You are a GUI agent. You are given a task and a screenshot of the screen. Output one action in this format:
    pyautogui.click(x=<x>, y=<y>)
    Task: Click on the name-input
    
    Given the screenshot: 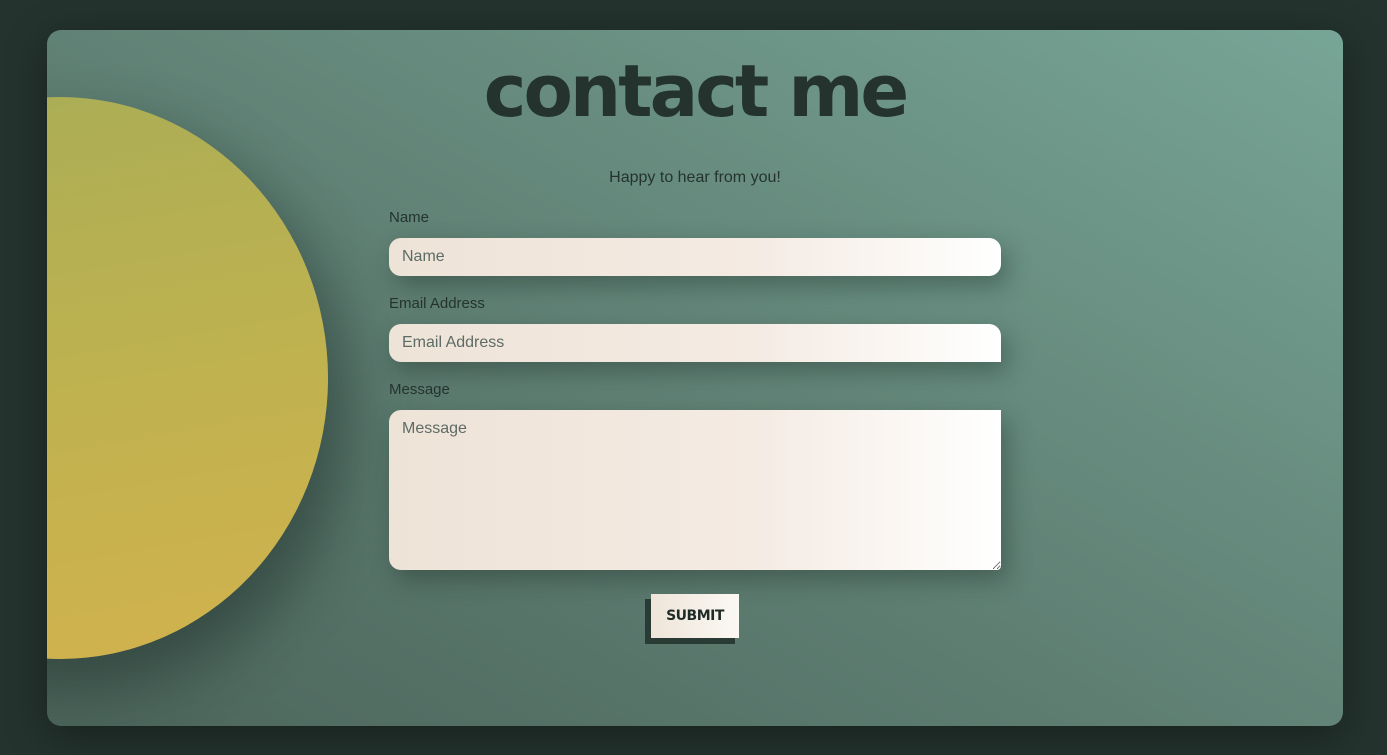 What is the action you would take?
    pyautogui.click(x=695, y=257)
    